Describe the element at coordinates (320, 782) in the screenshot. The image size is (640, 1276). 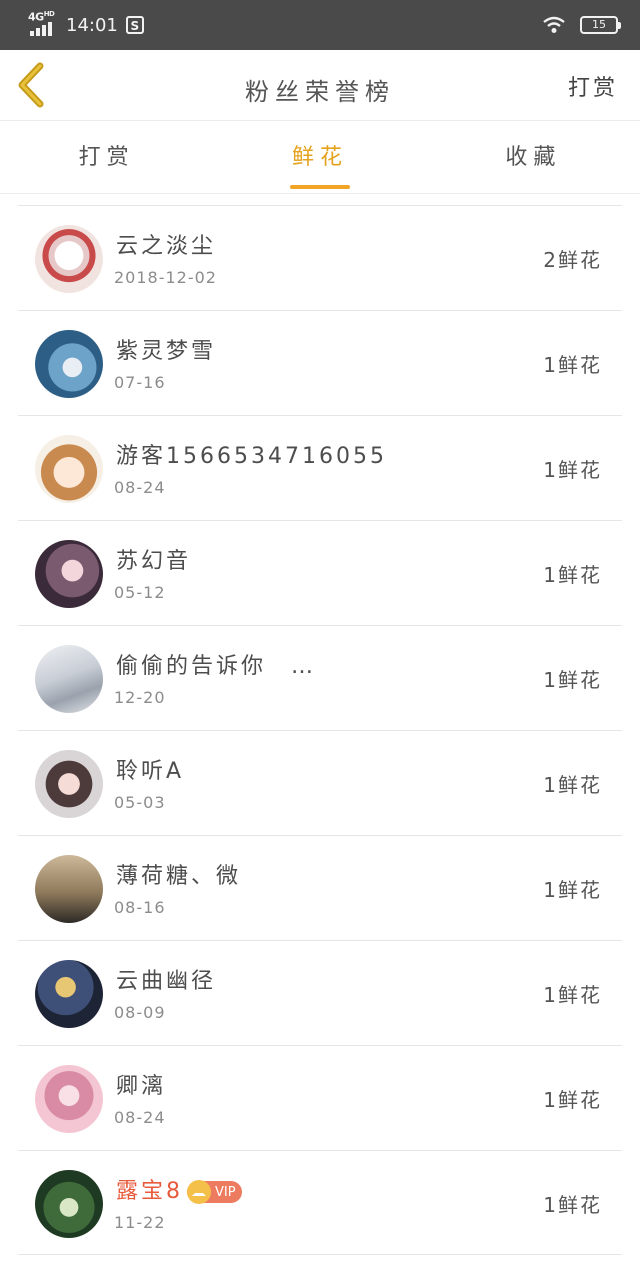
I see `list-item: 聆听A 05-03 1鲜花` at that location.